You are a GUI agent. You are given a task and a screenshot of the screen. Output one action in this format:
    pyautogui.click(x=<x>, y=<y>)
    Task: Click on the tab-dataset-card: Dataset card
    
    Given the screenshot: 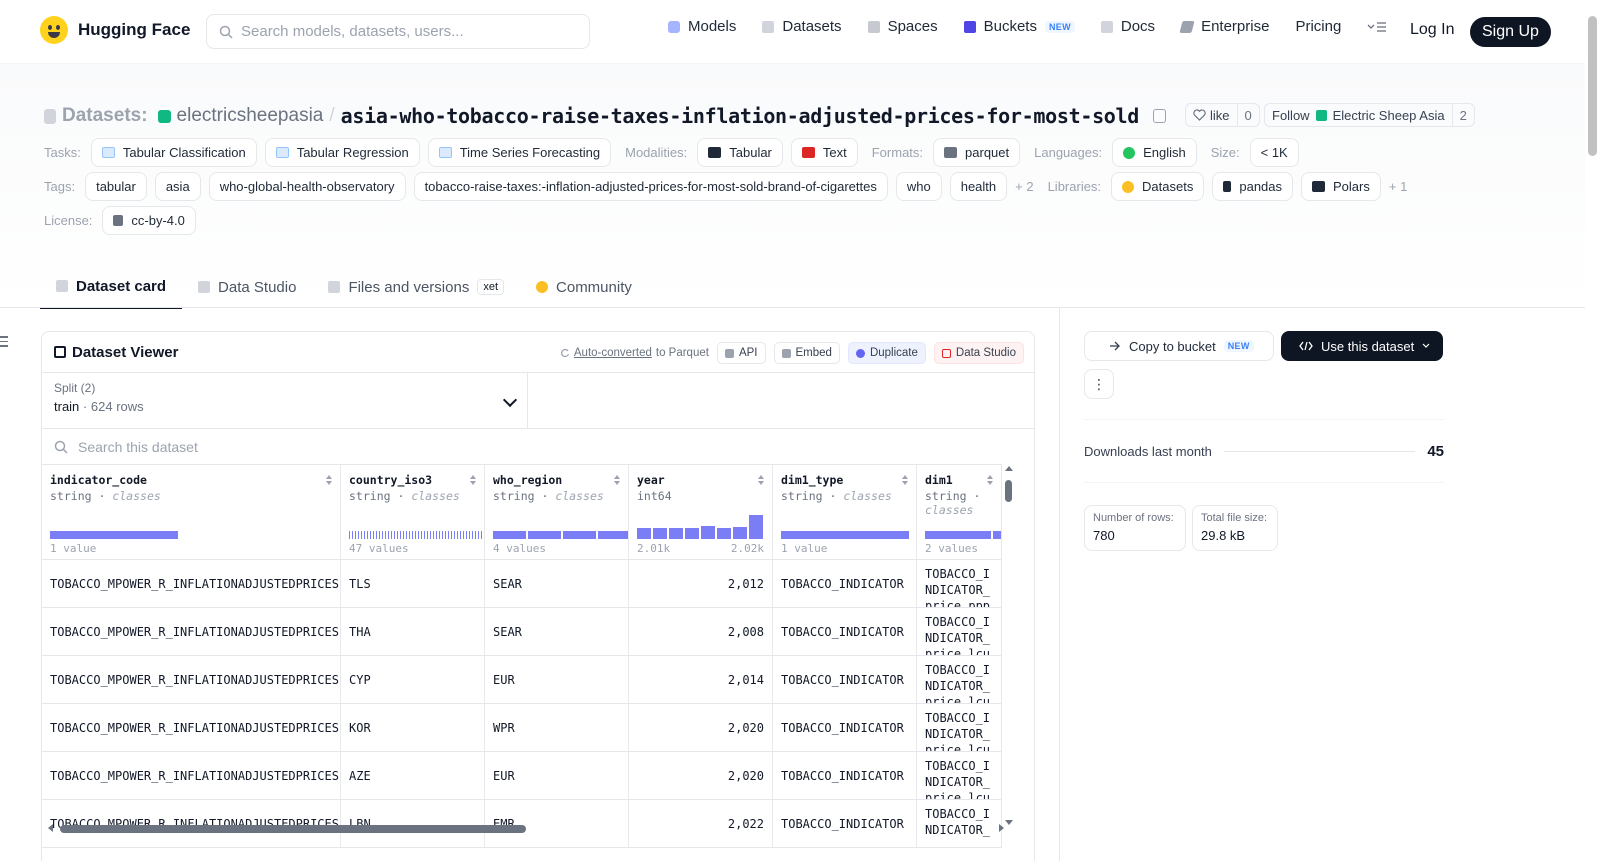 What is the action you would take?
    pyautogui.click(x=111, y=287)
    